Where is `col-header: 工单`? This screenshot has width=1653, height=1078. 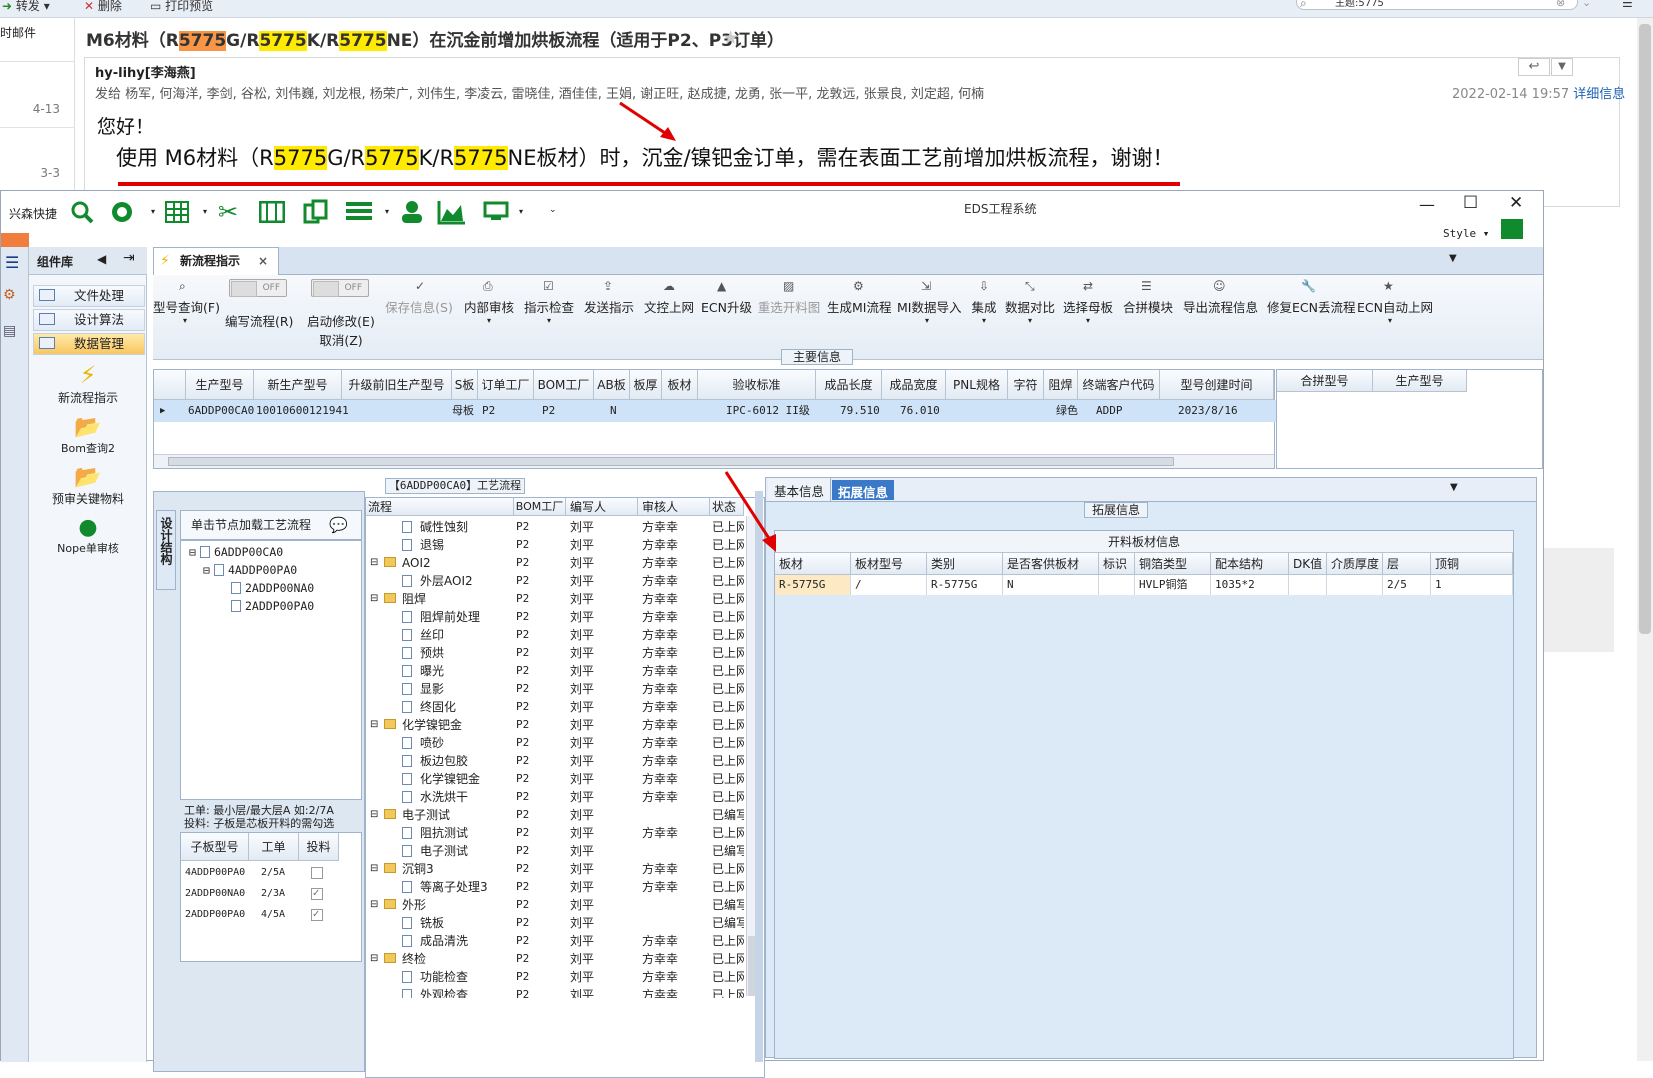 col-header: 工单 is located at coordinates (274, 847).